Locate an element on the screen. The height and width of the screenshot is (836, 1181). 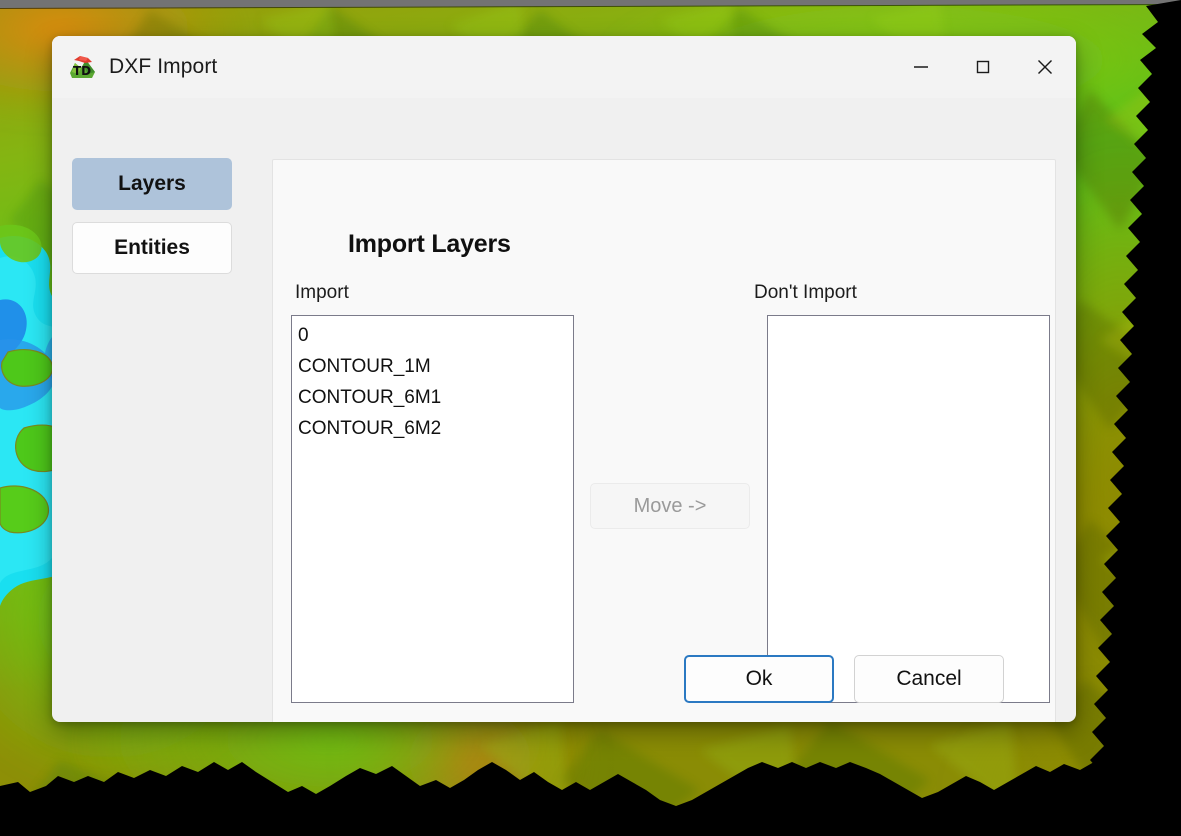
sidebar-tabs: Layers Entities is located at coordinates (152, 410).